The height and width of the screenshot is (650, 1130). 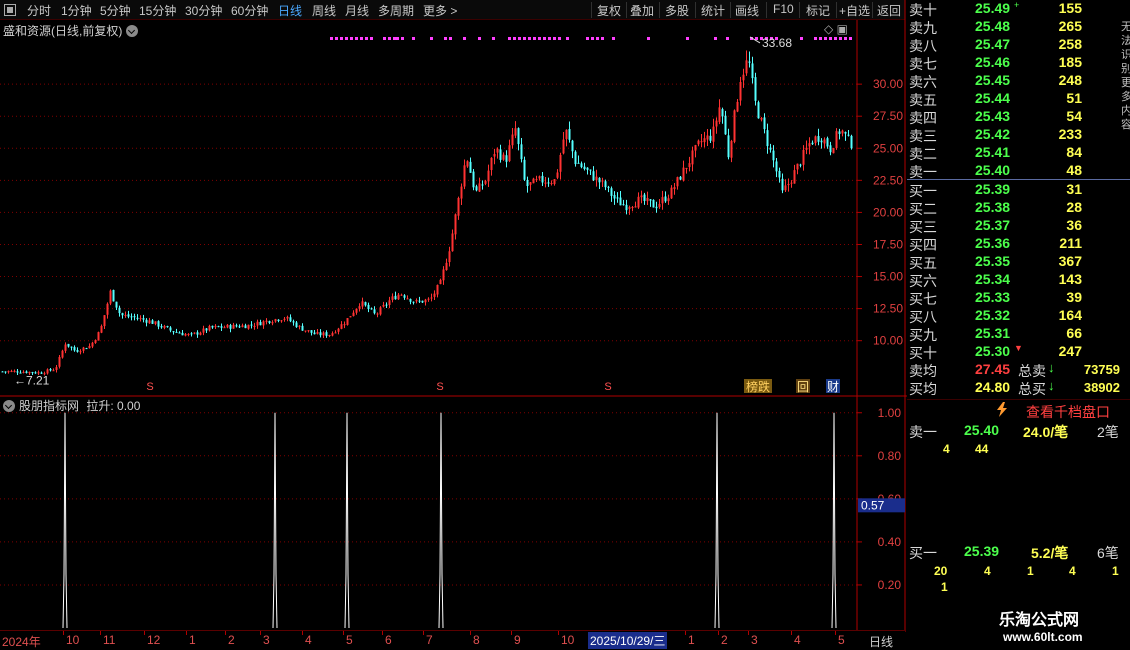 I want to click on buy1-count: 6笔, so click(x=1108, y=553).